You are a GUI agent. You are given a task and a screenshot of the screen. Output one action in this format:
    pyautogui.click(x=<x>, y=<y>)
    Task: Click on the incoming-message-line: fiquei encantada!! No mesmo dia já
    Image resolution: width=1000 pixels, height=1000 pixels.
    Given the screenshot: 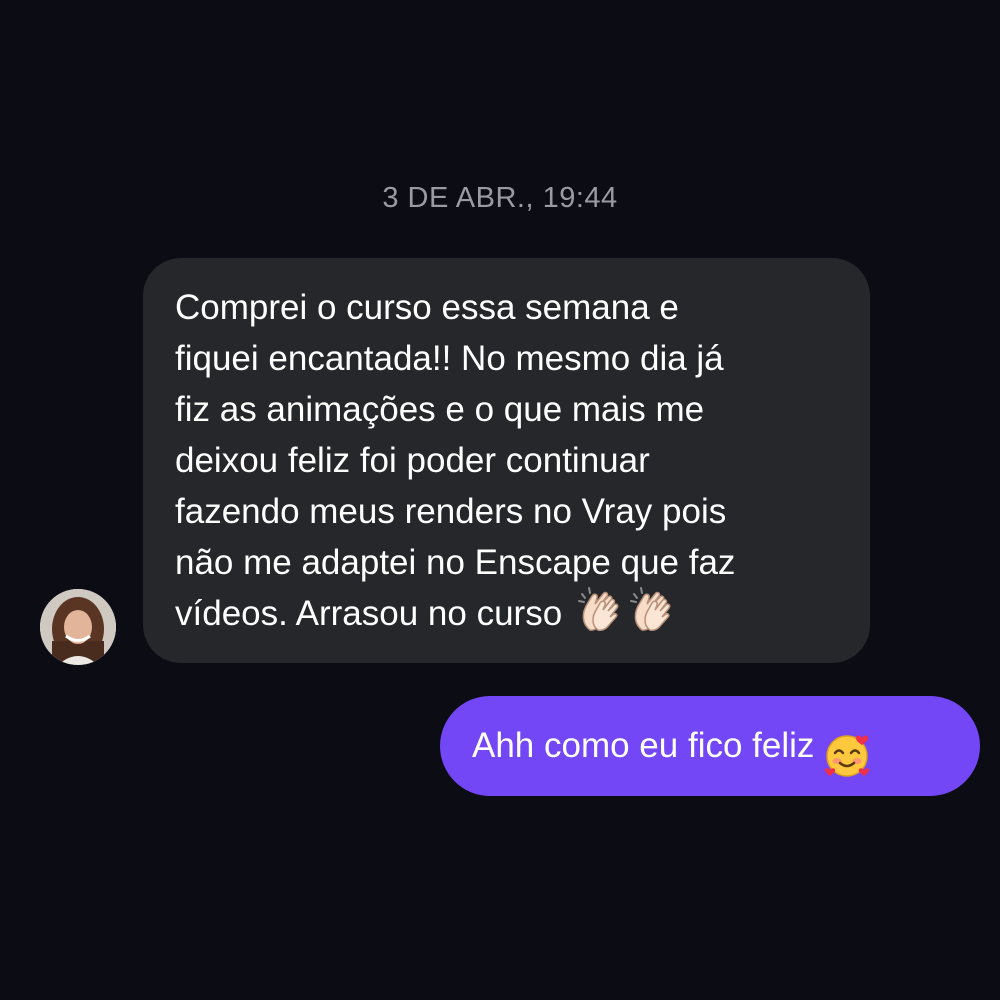 What is the action you would take?
    pyautogui.click(x=449, y=358)
    